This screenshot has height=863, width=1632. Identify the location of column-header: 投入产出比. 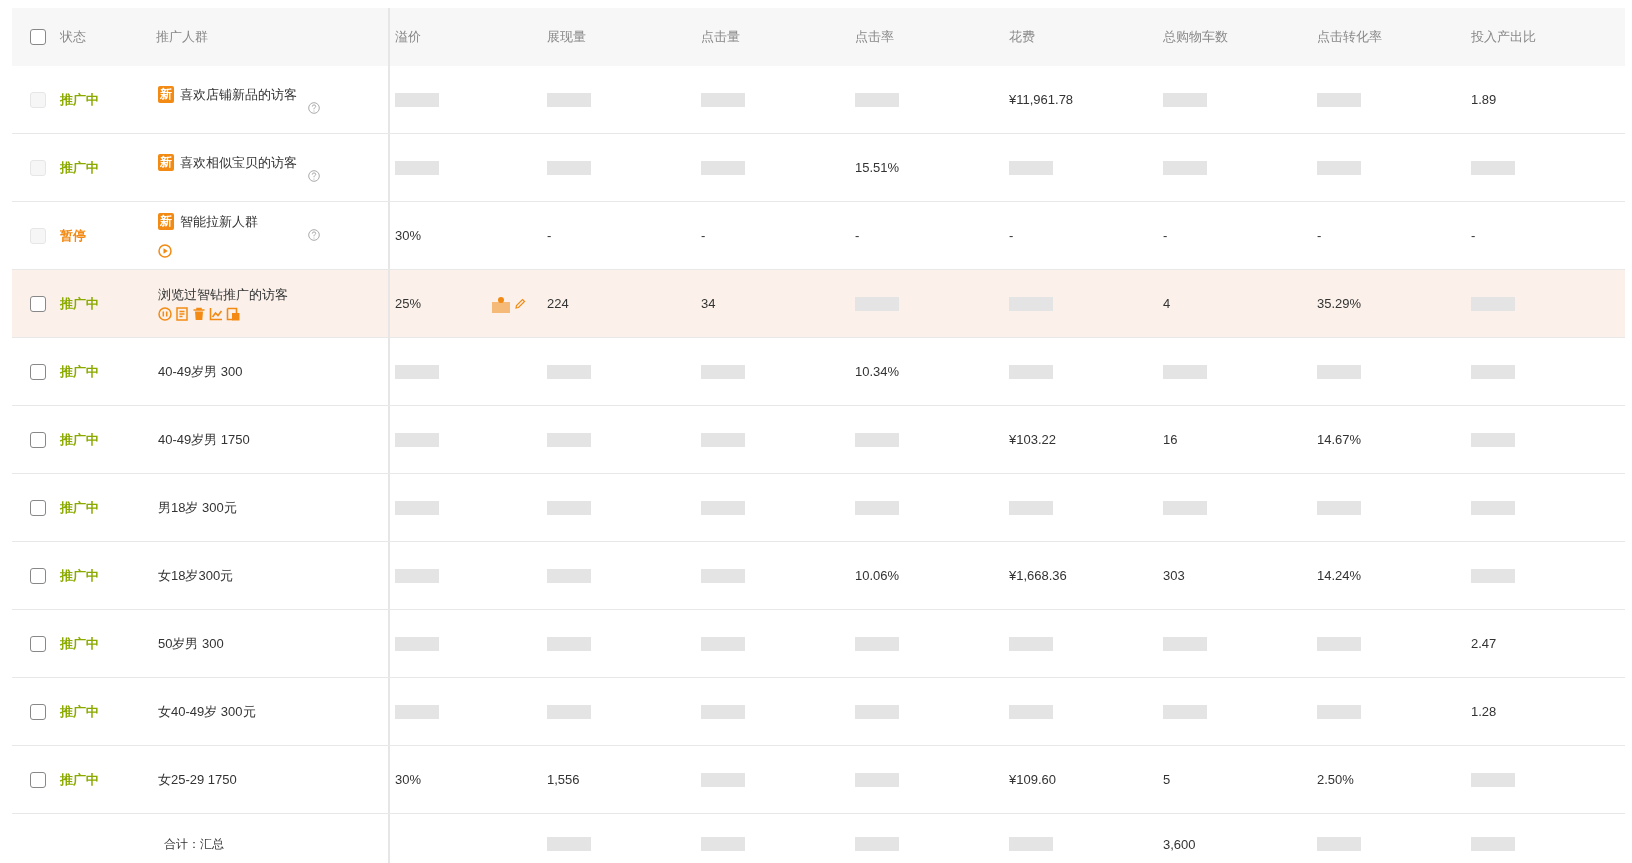
(1503, 37).